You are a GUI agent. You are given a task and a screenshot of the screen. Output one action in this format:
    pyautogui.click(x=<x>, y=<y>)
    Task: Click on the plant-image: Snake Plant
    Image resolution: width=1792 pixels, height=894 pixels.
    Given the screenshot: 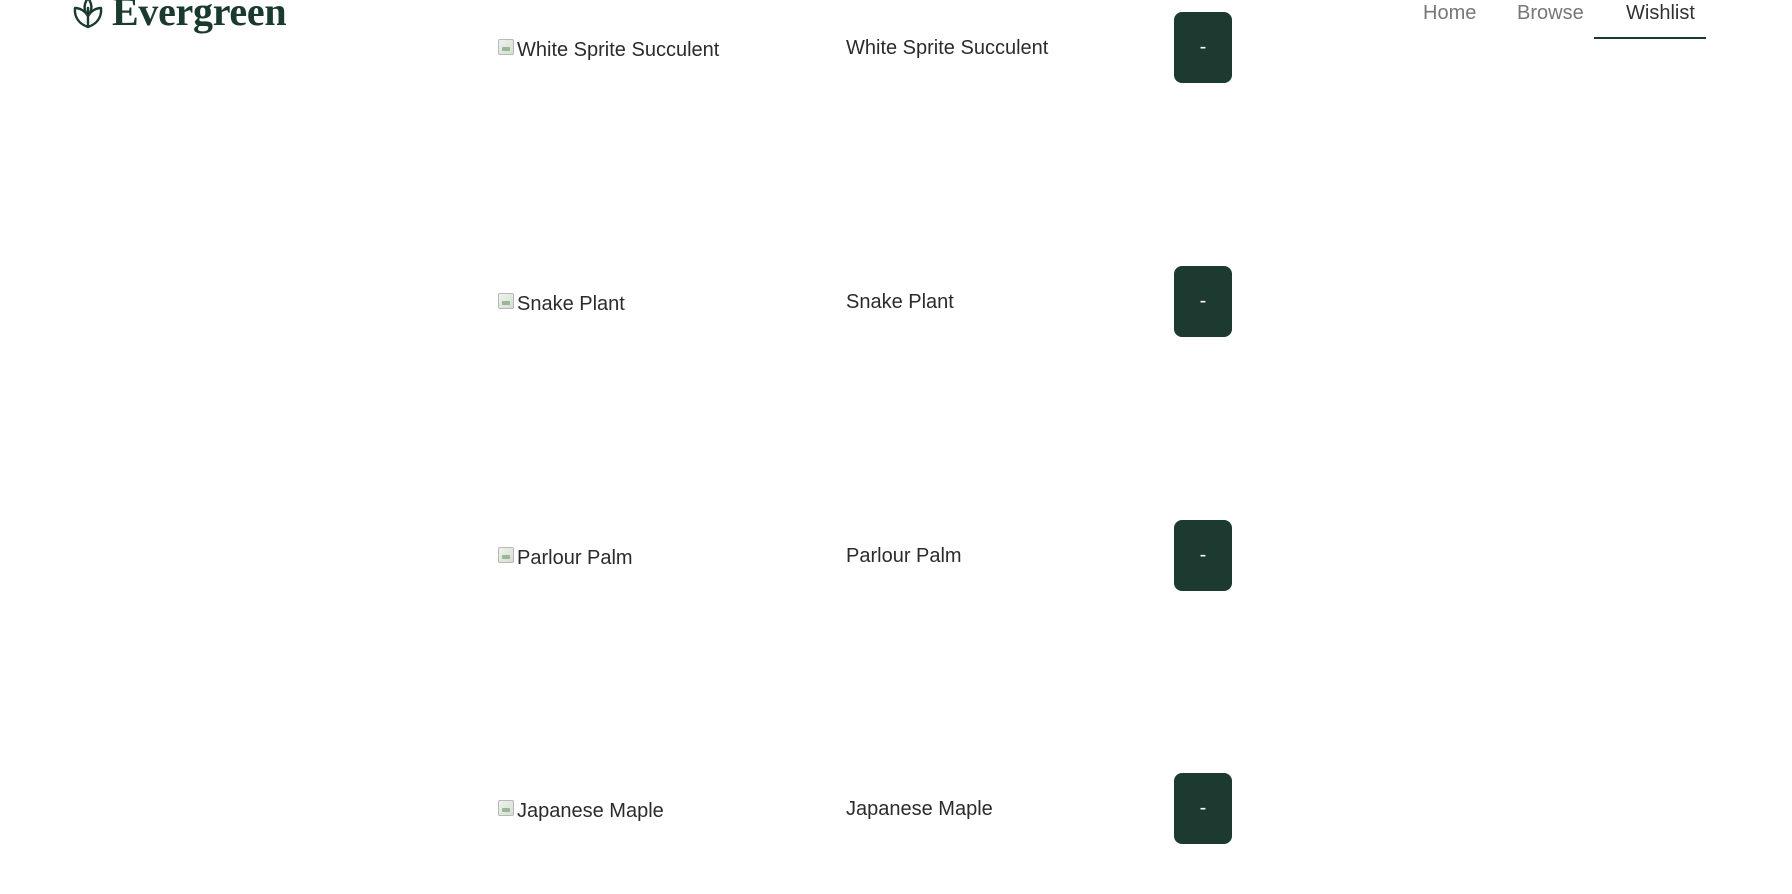 What is the action you would take?
    pyautogui.click(x=561, y=304)
    